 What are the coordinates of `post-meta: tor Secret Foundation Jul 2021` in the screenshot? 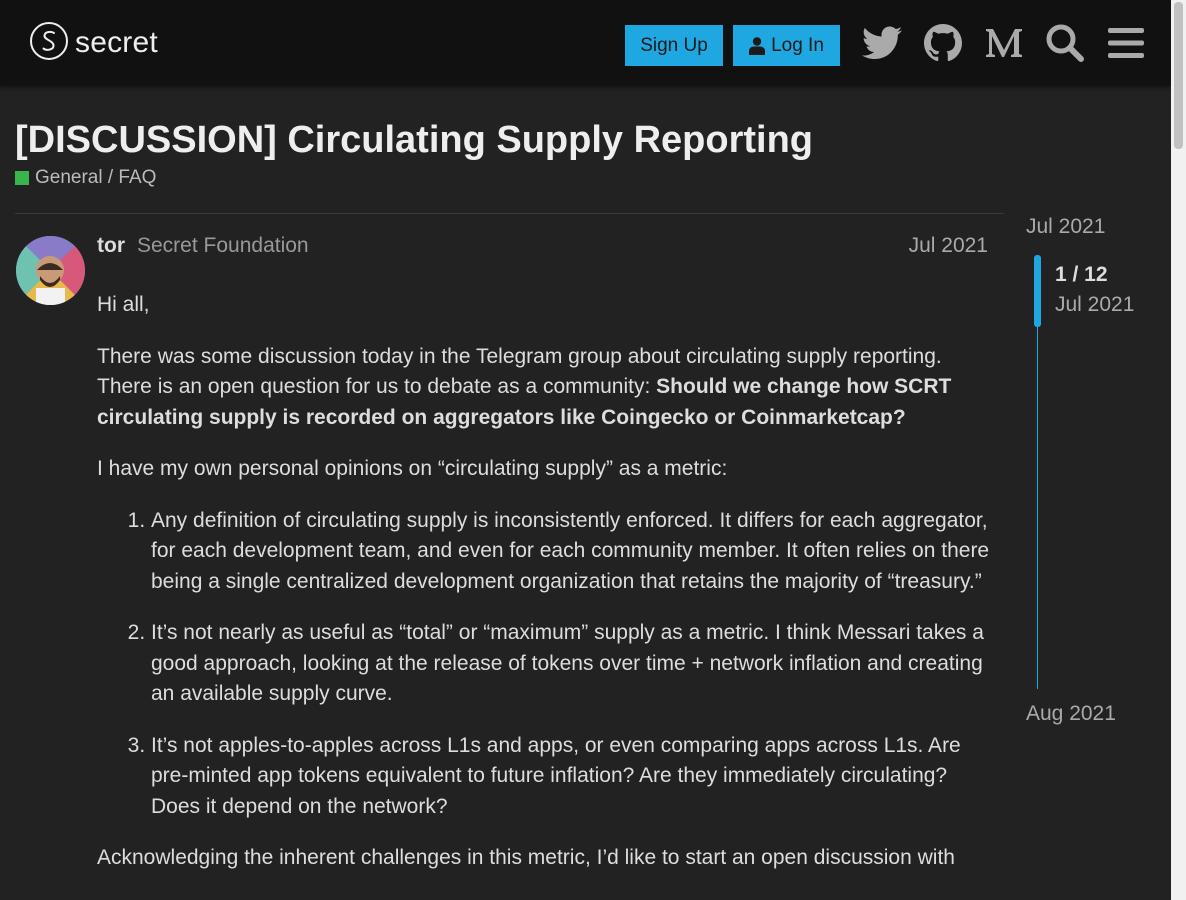 It's located at (542, 247).